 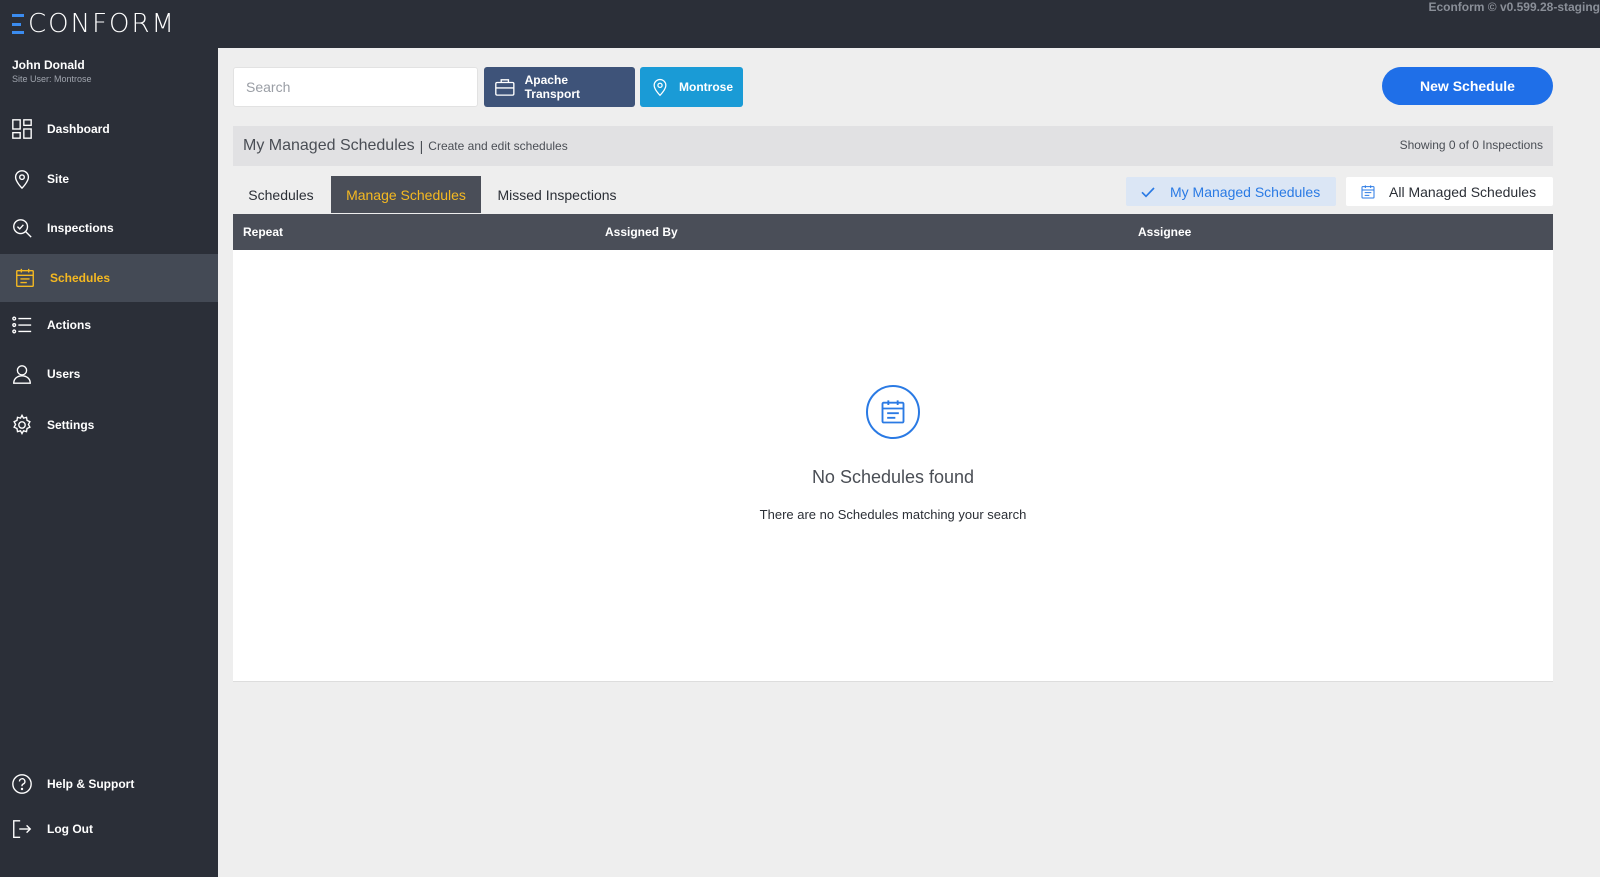 I want to click on table-header: Repeat Assigned By Assignee, so click(x=893, y=232).